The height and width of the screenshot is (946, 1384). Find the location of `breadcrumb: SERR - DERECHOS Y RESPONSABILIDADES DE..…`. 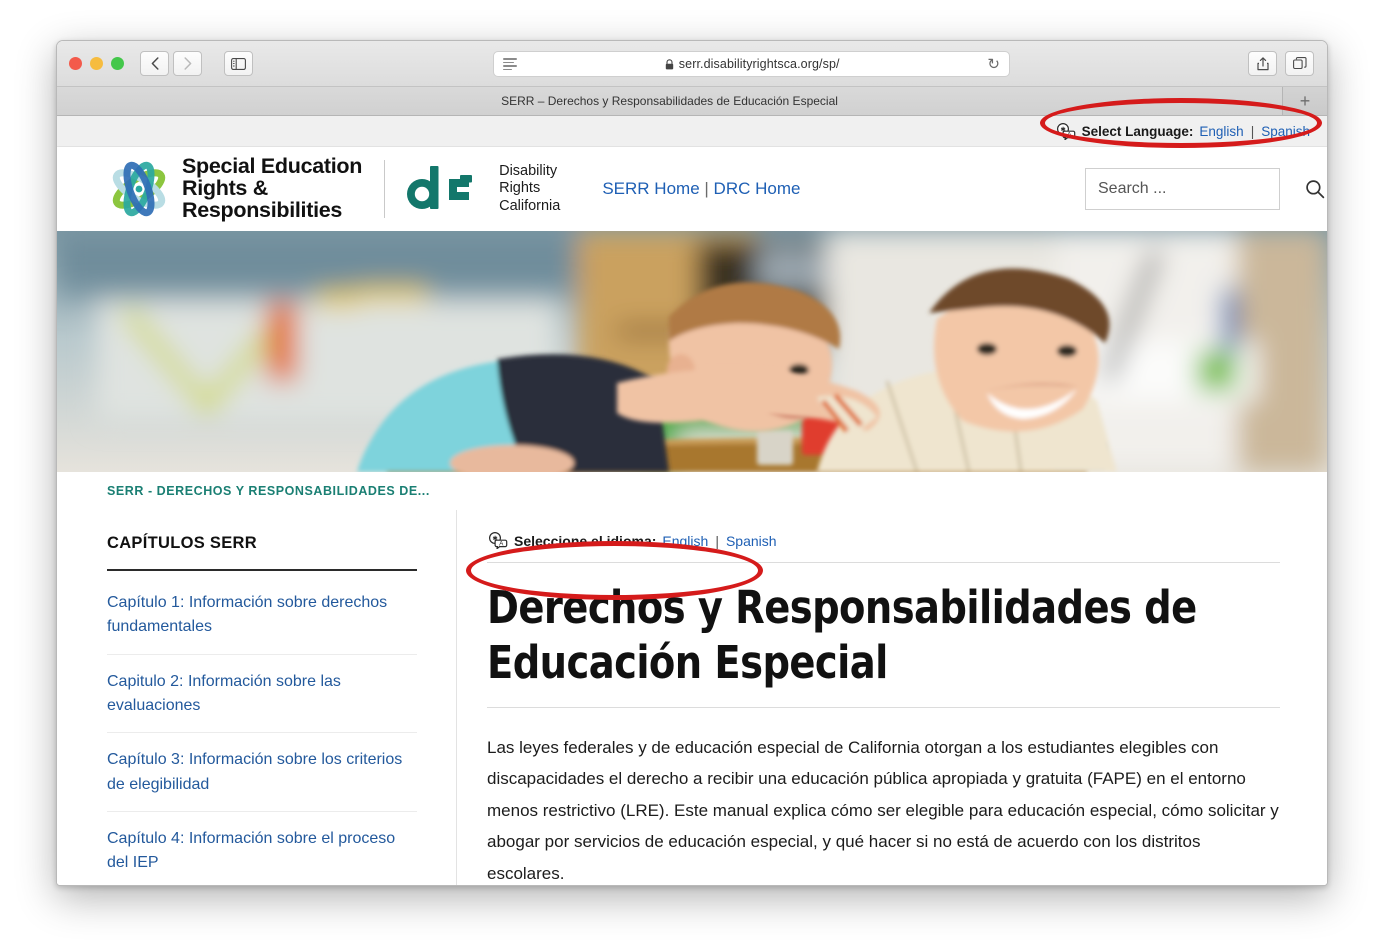

breadcrumb: SERR - DERECHOS Y RESPONSABILIDADES DE..… is located at coordinates (692, 491).